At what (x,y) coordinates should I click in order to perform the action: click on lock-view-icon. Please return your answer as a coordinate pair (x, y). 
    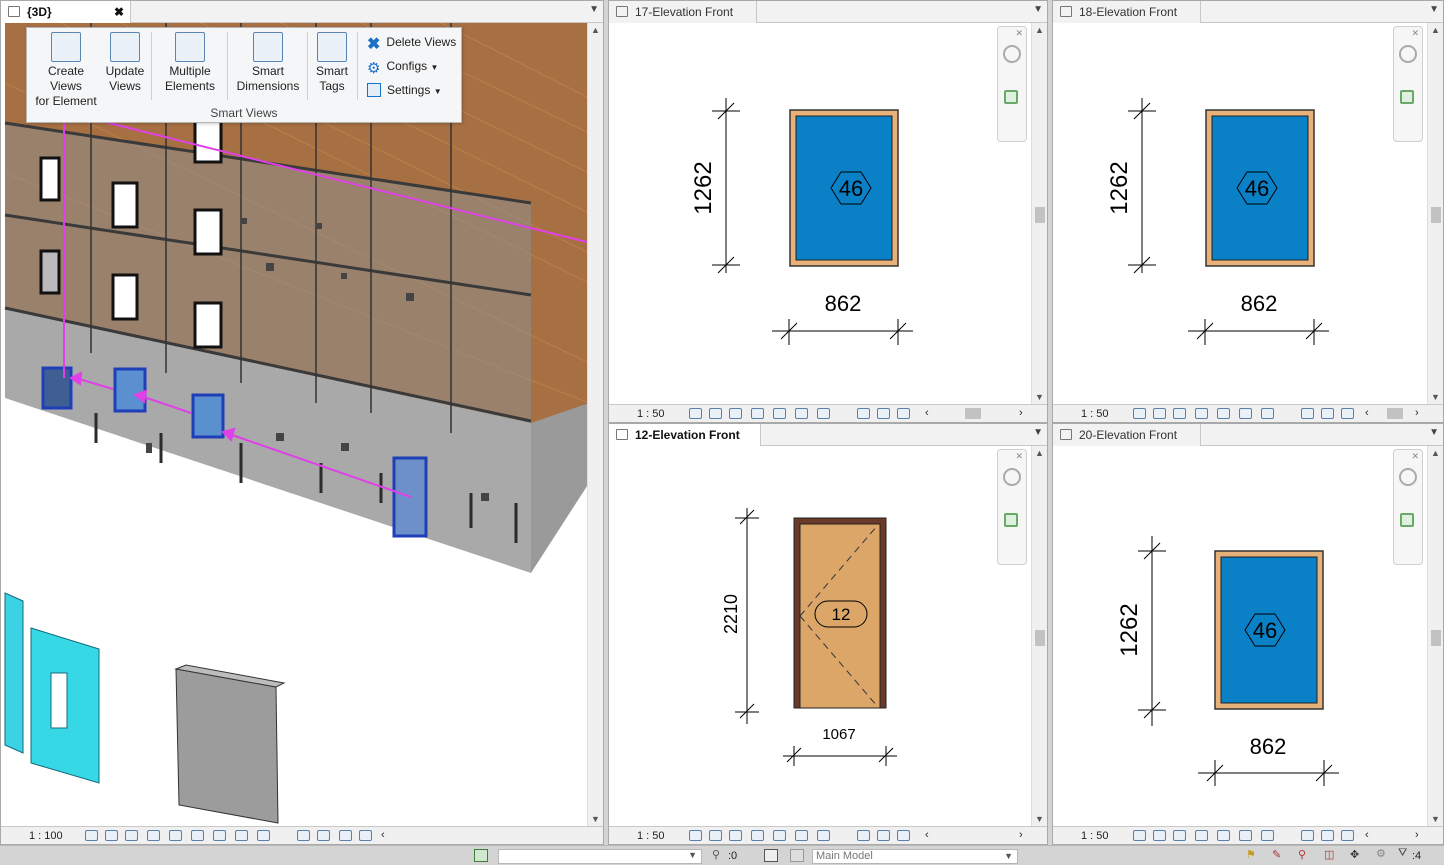
    Looking at the image, I should click on (241, 835).